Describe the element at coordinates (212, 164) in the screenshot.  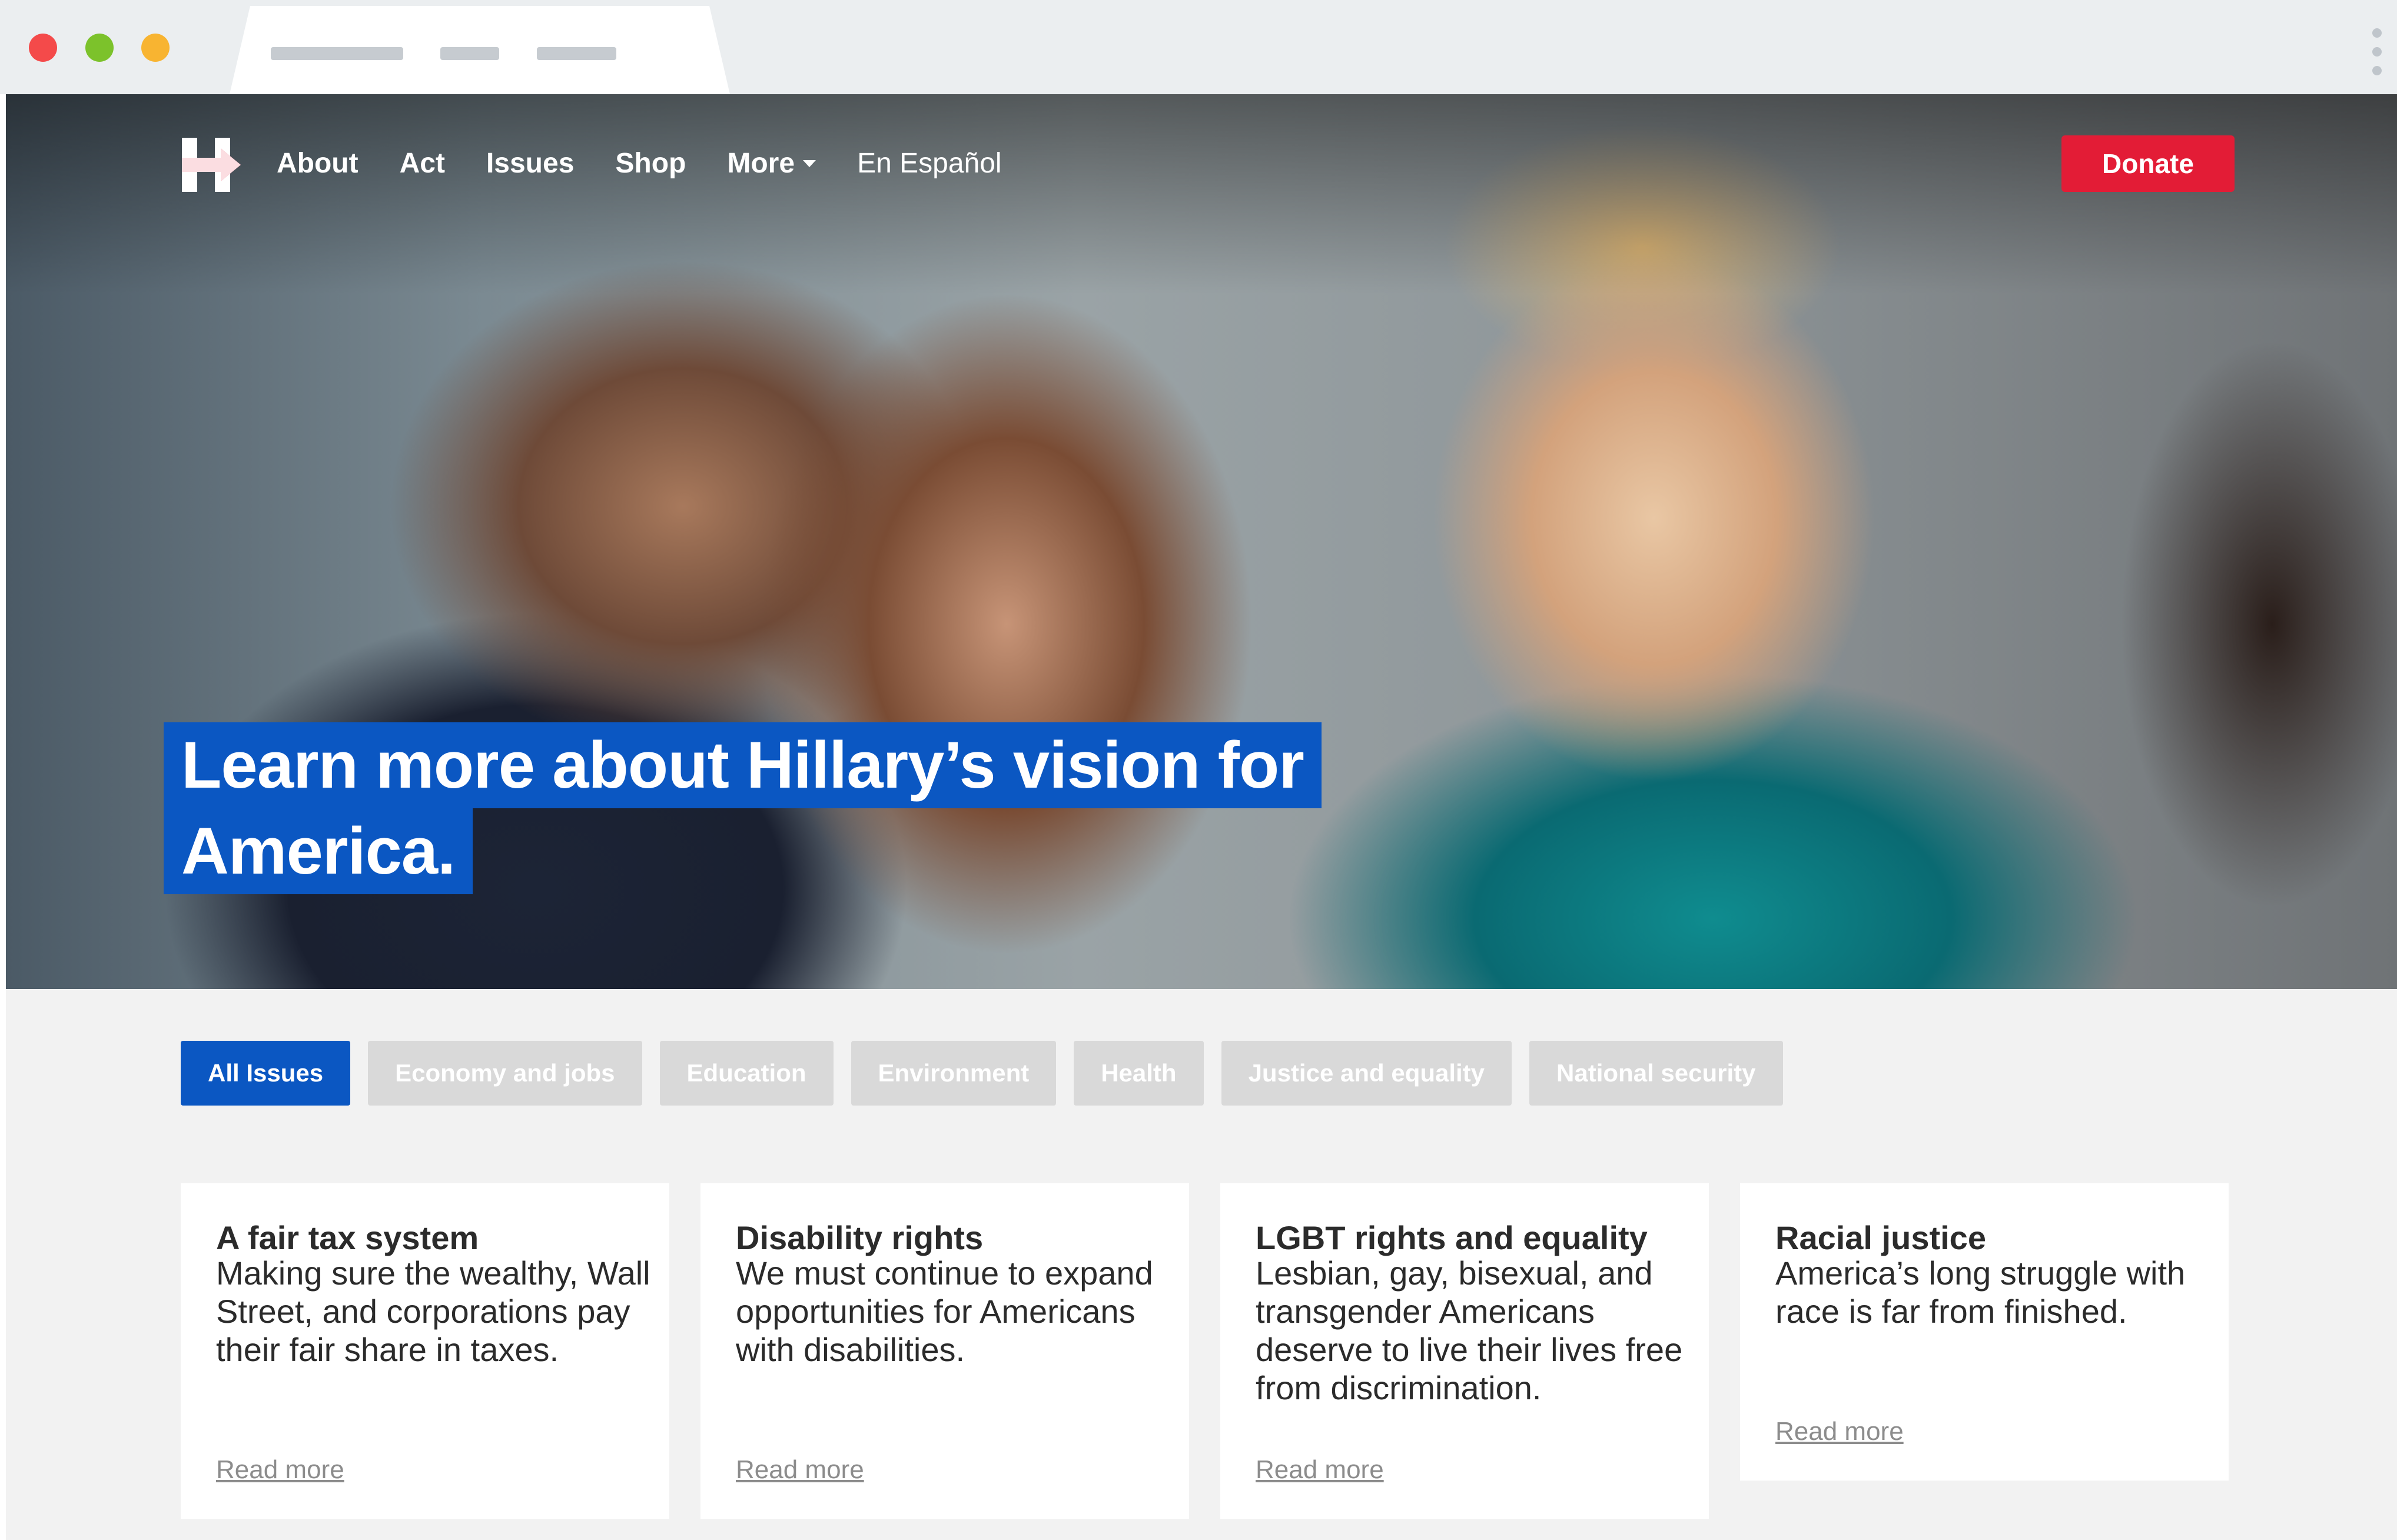
I see `hillary-h-logo-icon` at that location.